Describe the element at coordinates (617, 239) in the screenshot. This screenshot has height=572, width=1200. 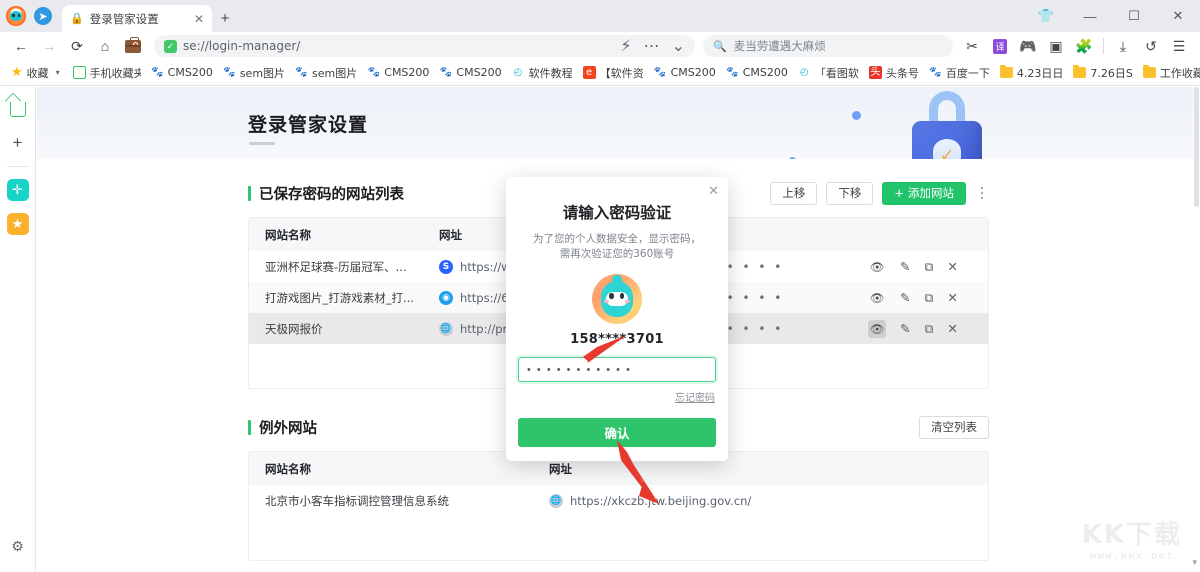
I see `dialog-description-line1: 为了您的个人数据安全，显示密码，` at that location.